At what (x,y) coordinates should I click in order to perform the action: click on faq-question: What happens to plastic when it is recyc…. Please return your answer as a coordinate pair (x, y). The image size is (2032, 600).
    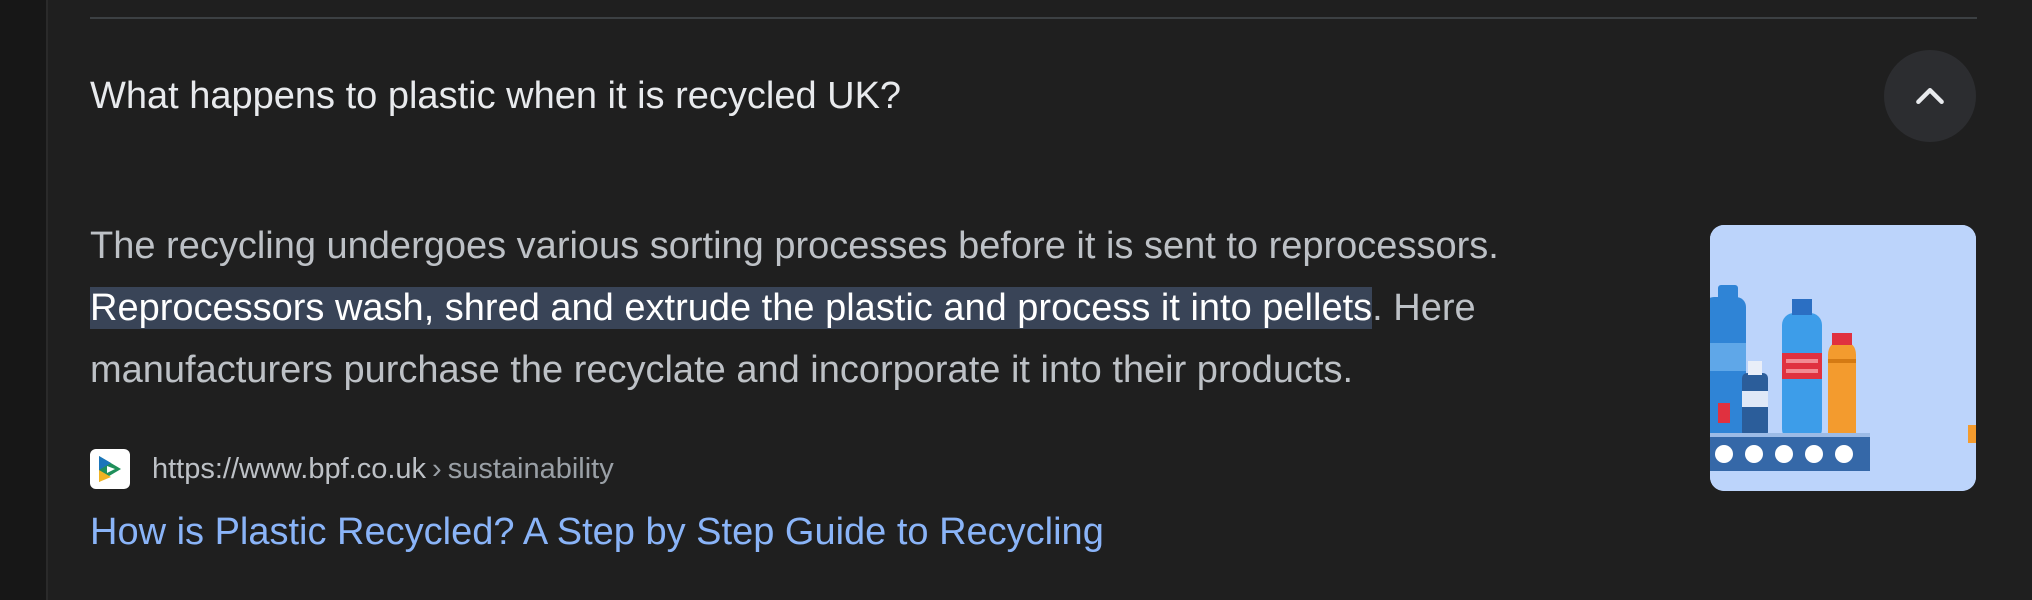
    Looking at the image, I should click on (495, 96).